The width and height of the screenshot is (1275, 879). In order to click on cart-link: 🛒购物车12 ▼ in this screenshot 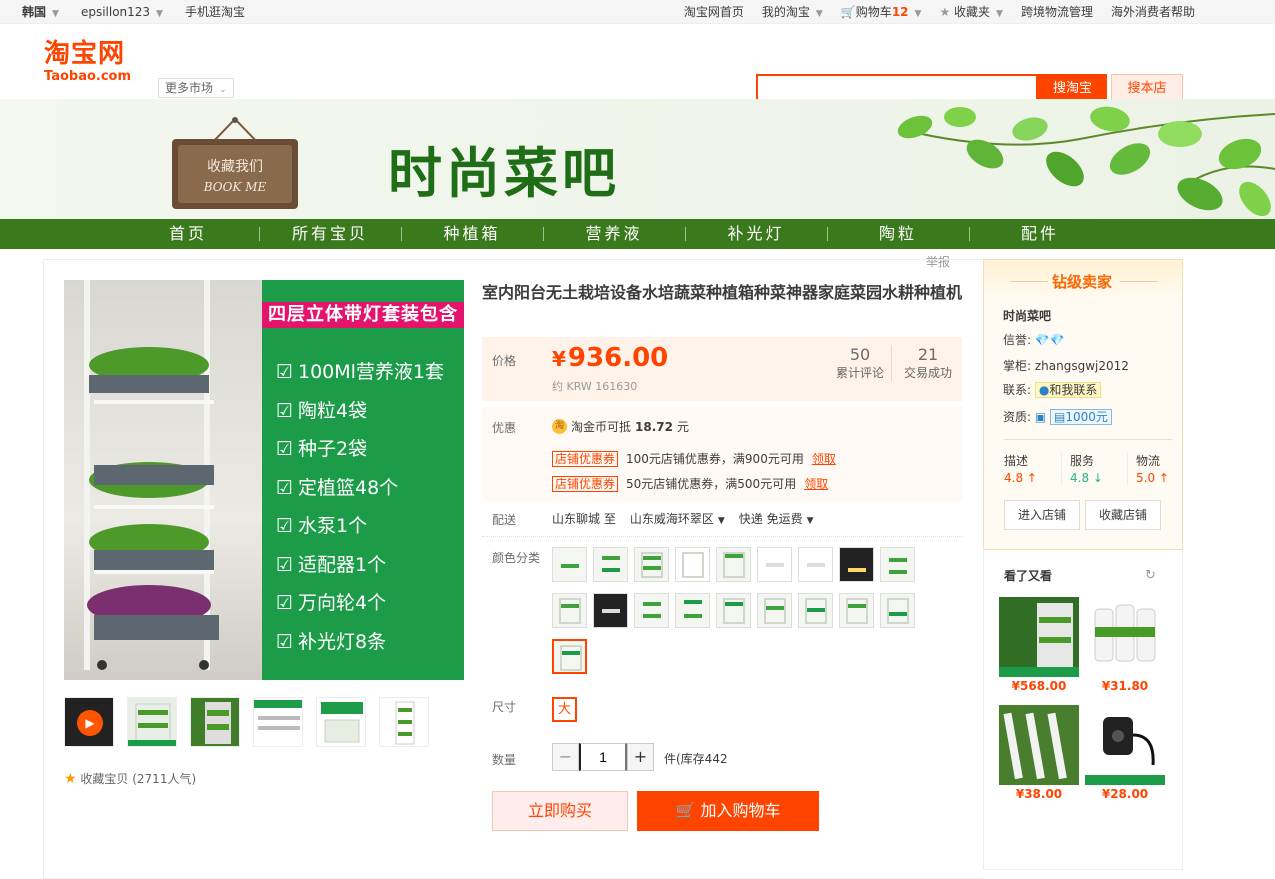, I will do `click(881, 13)`.